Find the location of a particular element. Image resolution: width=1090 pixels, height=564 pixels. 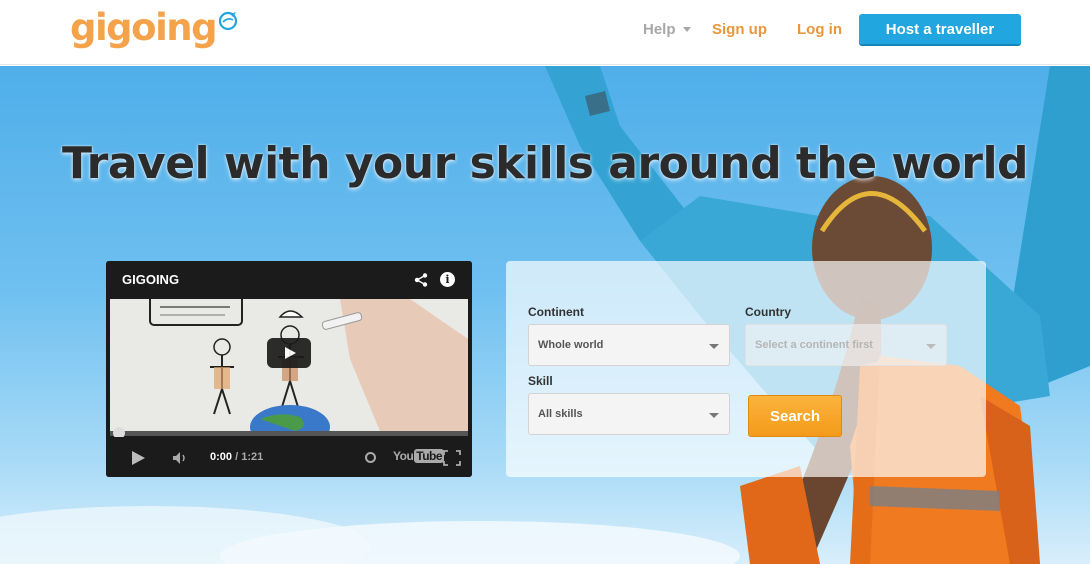

volume-icon is located at coordinates (180, 458).